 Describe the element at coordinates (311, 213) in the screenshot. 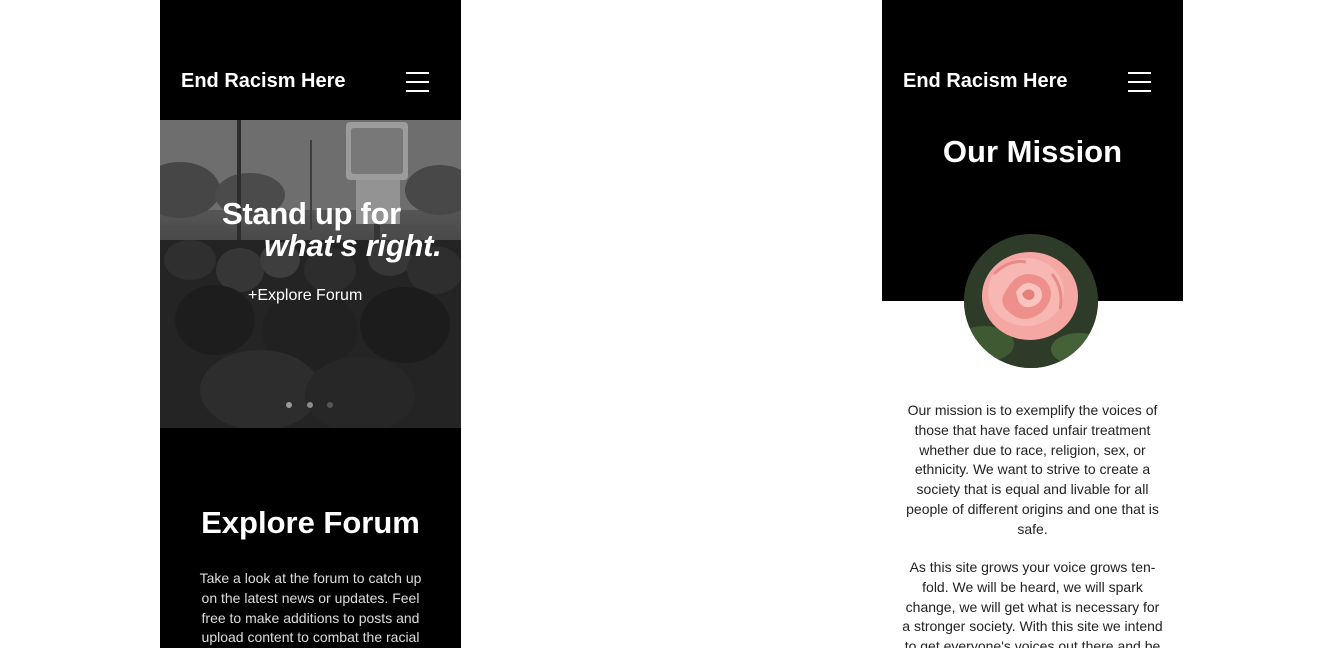

I see `hero-headline-line1: Stand up for` at that location.